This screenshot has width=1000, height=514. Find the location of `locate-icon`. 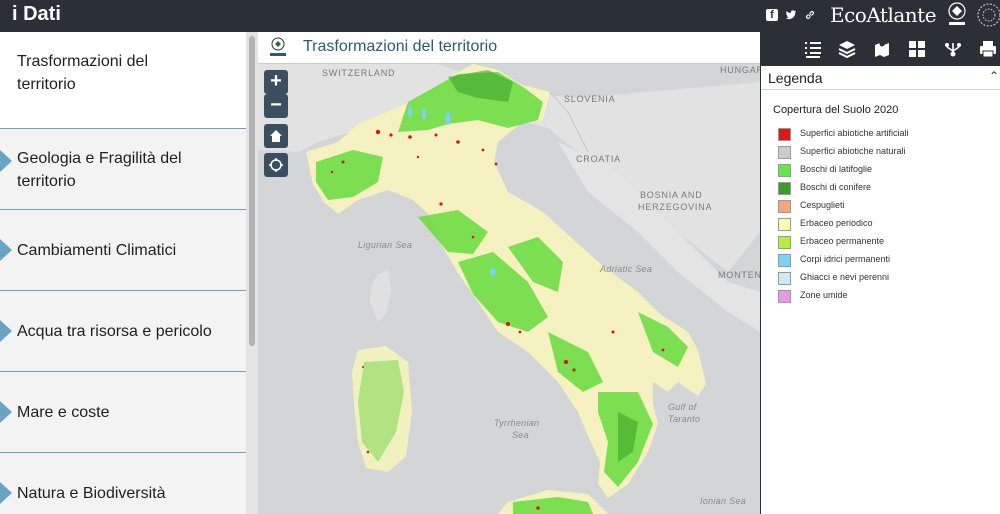

locate-icon is located at coordinates (276, 165).